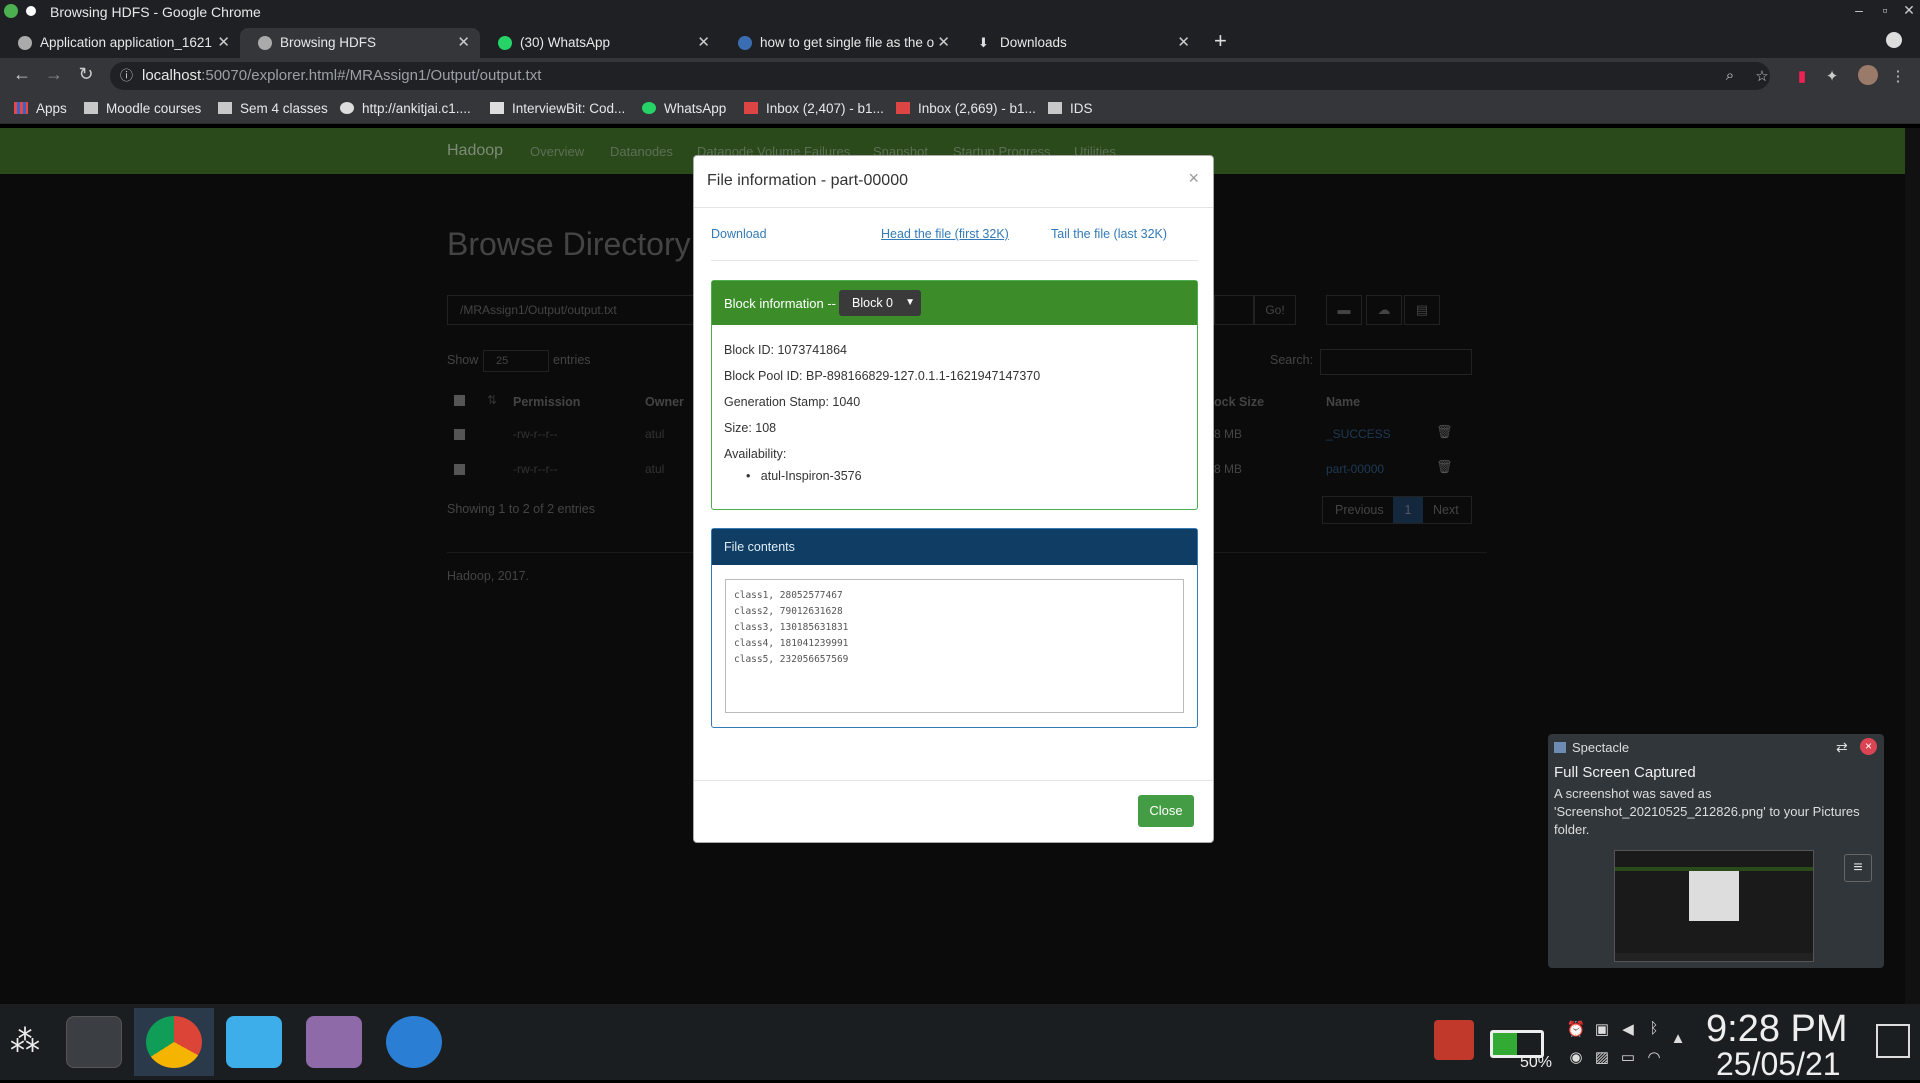 Image resolution: width=1920 pixels, height=1083 pixels. What do you see at coordinates (1654, 1028) in the screenshot?
I see `bluetooth-icon: ᛒ` at bounding box center [1654, 1028].